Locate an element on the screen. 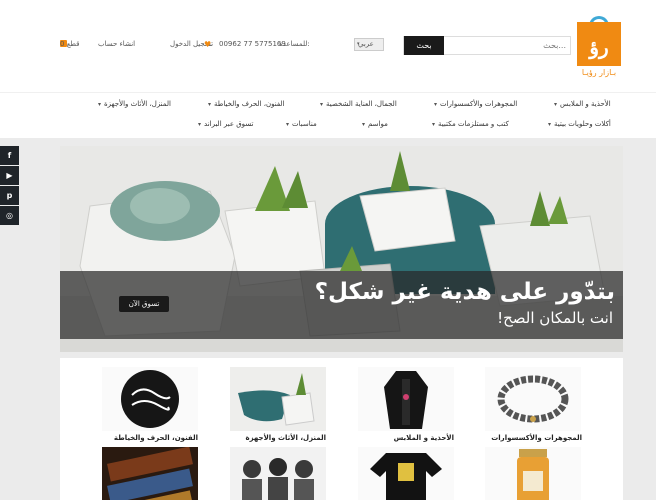 The width and height of the screenshot is (656, 500). nav-item-shoes-clothes: ▾ الأحذية و الملابس is located at coordinates (582, 104).